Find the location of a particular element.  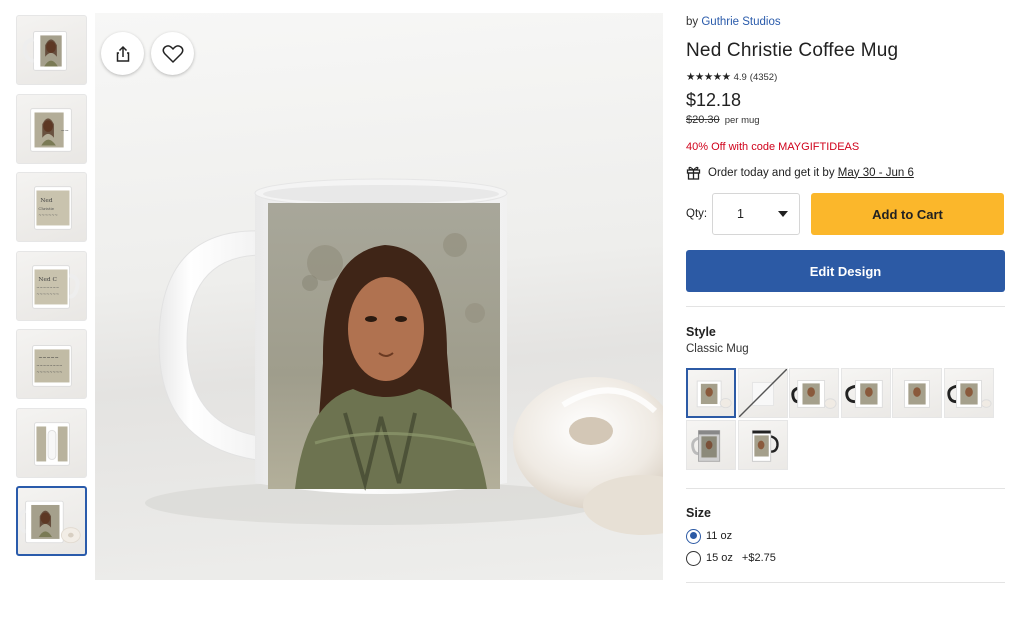

heart-icon is located at coordinates (172, 53).